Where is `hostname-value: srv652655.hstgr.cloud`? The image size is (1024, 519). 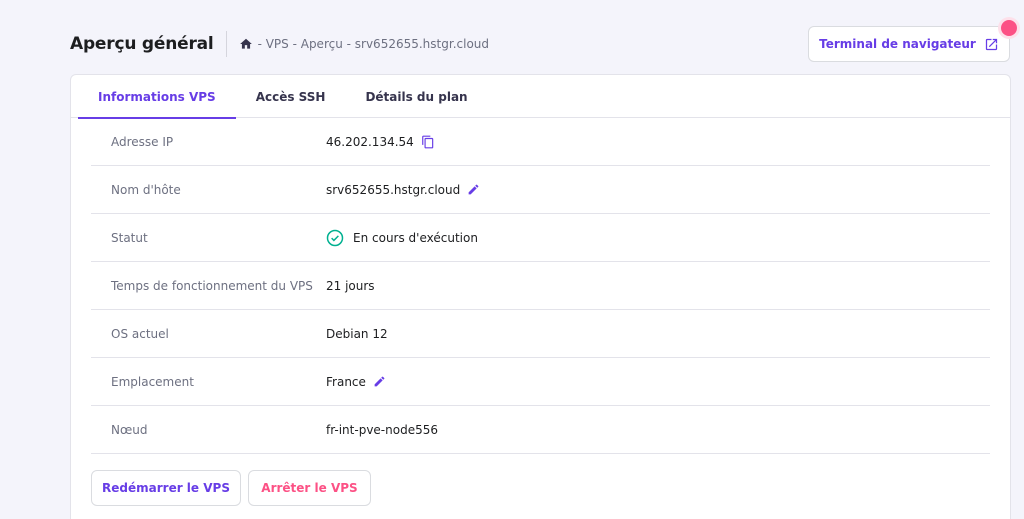 hostname-value: srv652655.hstgr.cloud is located at coordinates (393, 189).